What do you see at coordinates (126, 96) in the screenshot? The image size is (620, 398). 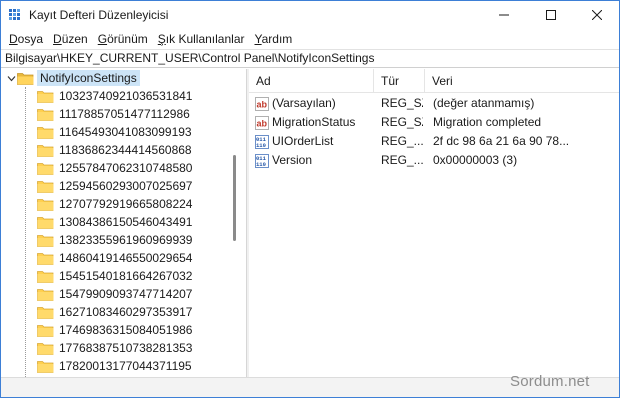 I see `tree-item-label: 10323740921036531841` at bounding box center [126, 96].